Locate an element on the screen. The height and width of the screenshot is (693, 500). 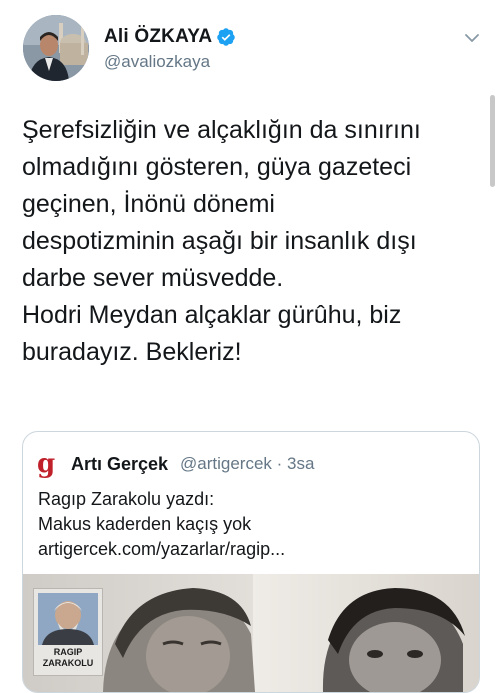
arti-gercek-logo-icon: g is located at coordinates (46, 464).